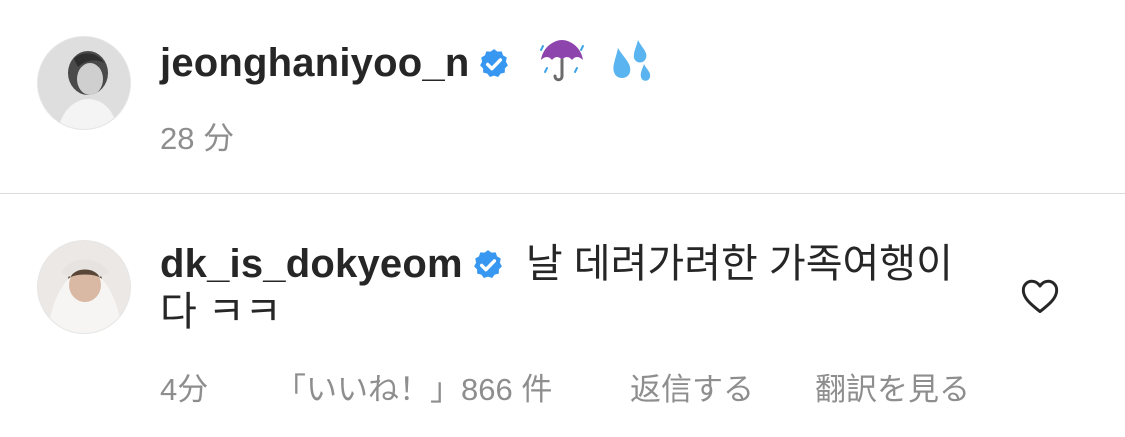 This screenshot has width=1125, height=437. What do you see at coordinates (314, 63) in the screenshot?
I see `username: jeonghaniyoo_n` at bounding box center [314, 63].